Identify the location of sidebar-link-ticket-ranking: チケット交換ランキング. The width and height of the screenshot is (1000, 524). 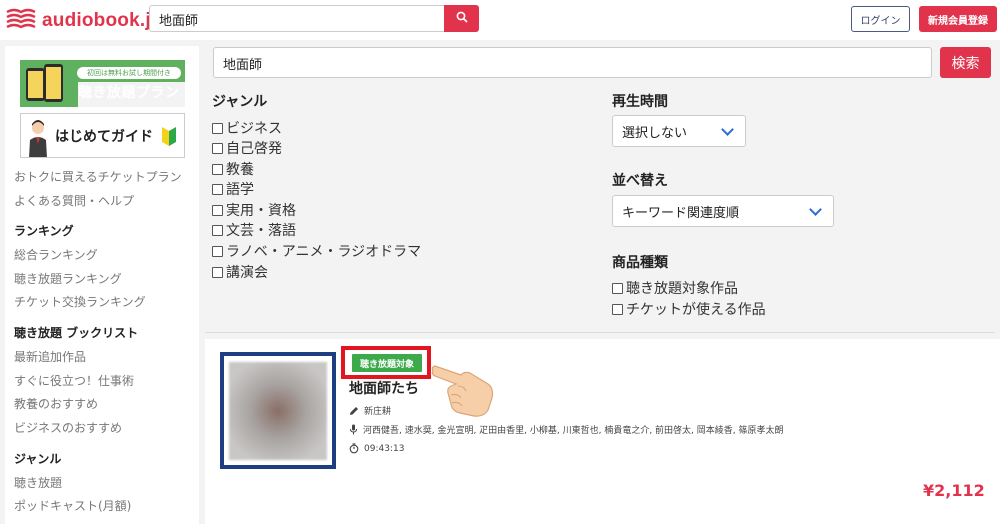
(80, 301).